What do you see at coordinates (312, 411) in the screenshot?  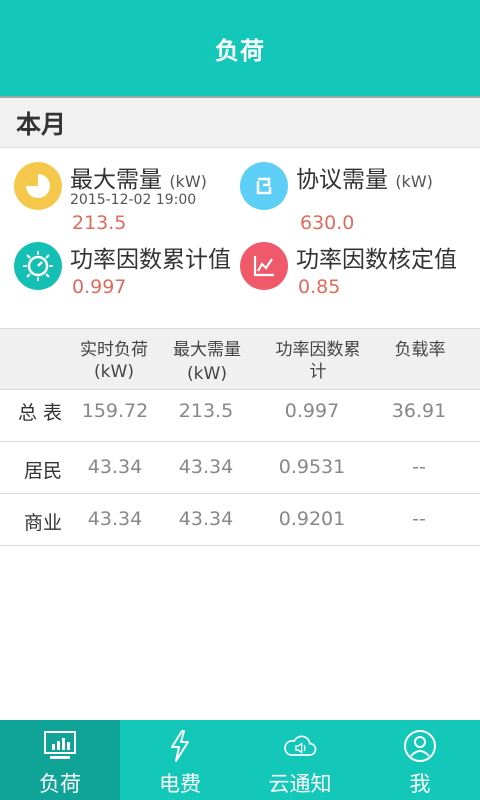 I see `cell-pf-cumulative: 0.997` at bounding box center [312, 411].